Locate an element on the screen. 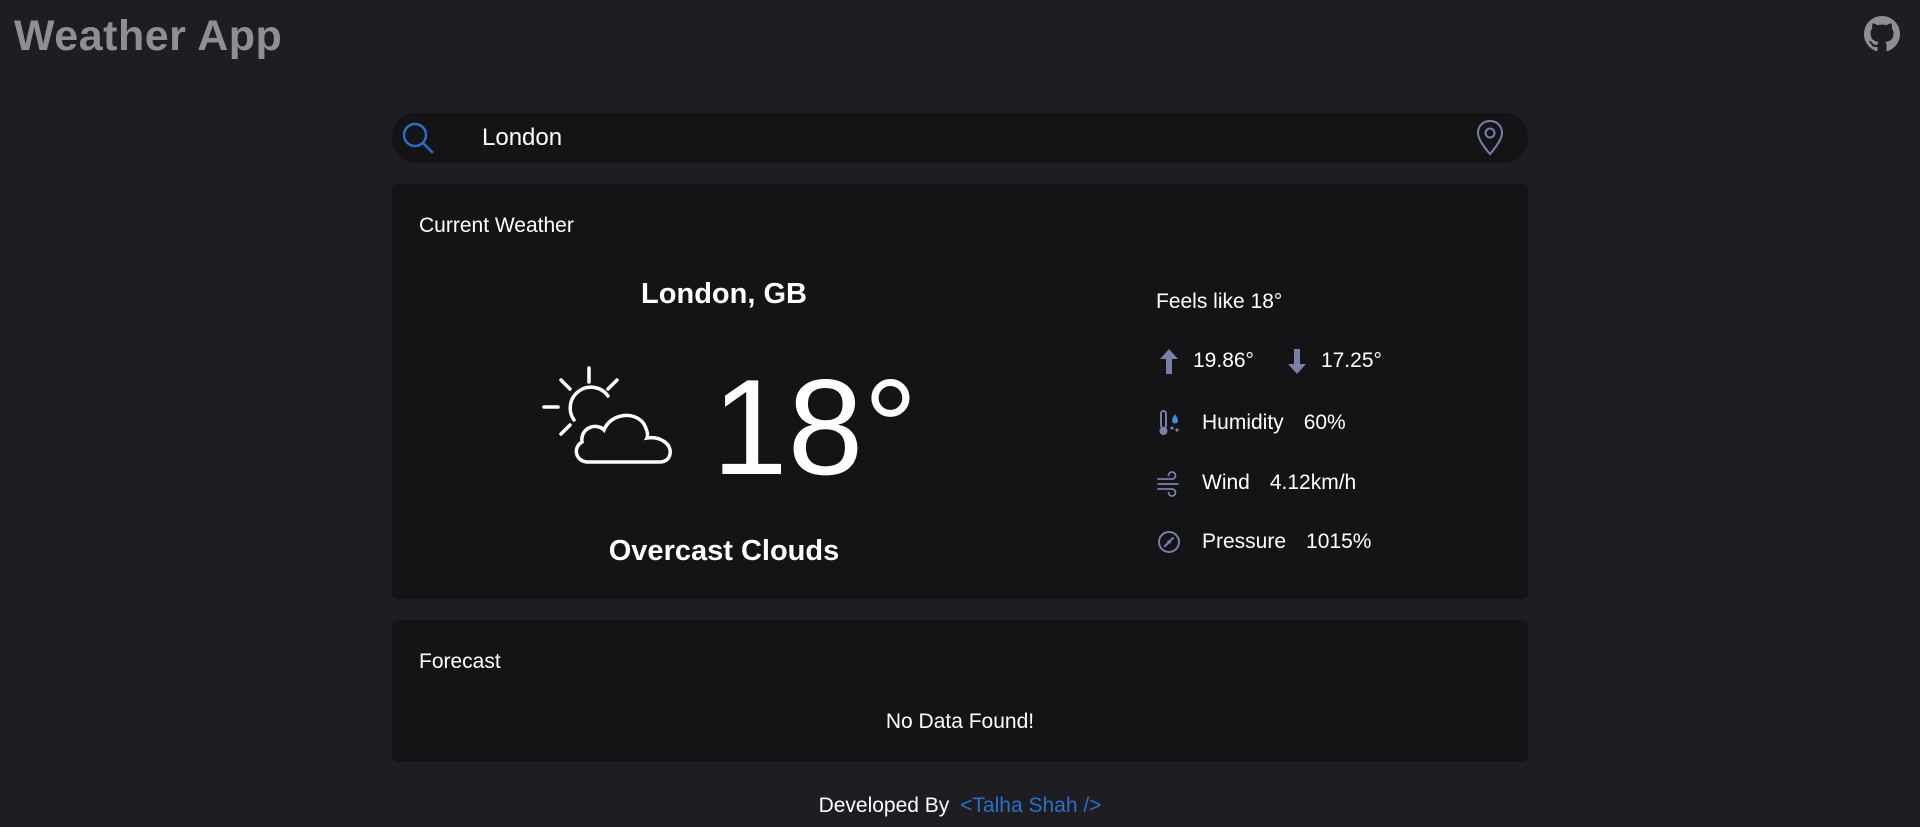 Image resolution: width=1920 pixels, height=827 pixels. min-temp: 17.25° is located at coordinates (1351, 360).